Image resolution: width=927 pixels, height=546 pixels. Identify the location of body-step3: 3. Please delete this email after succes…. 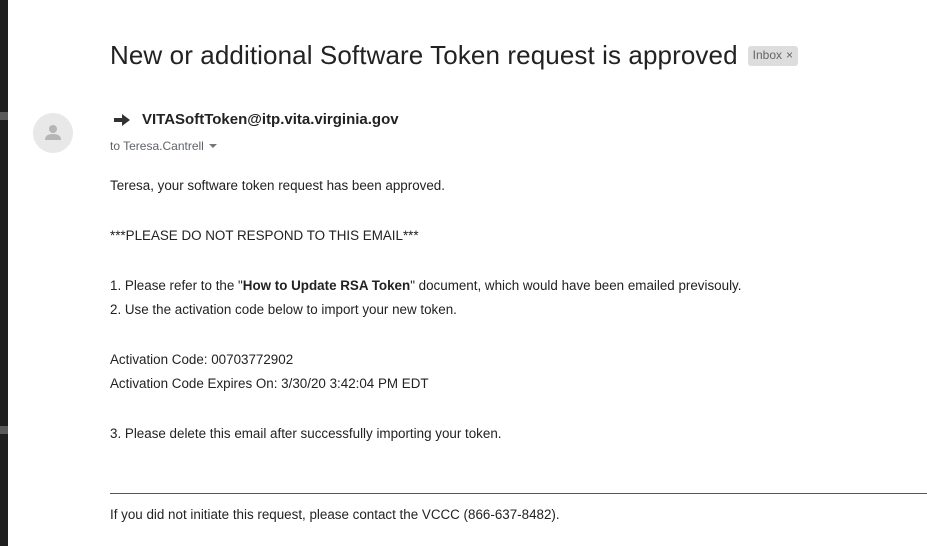
(306, 433).